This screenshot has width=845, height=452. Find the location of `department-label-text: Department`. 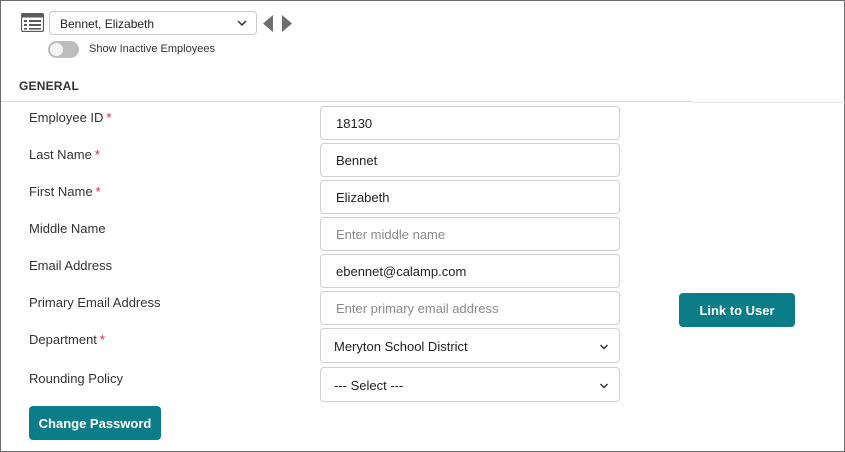

department-label-text: Department is located at coordinates (63, 339).